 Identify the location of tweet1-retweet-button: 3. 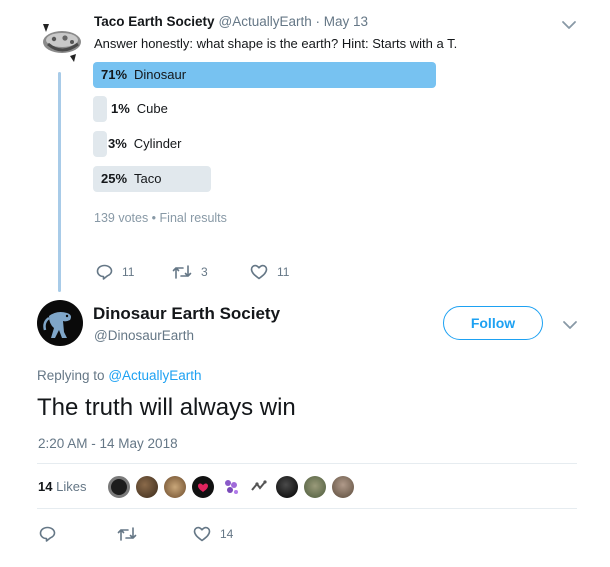
(190, 272).